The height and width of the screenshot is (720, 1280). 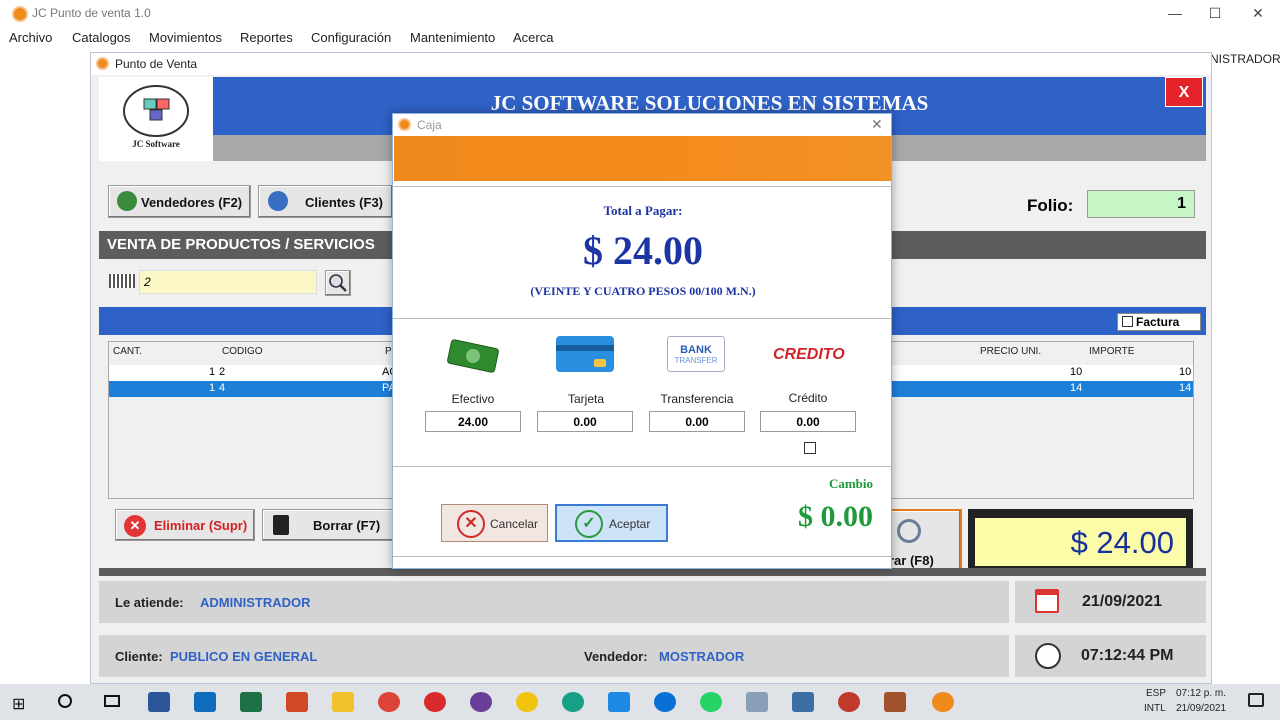 What do you see at coordinates (389, 702) in the screenshot?
I see `chrome-icon` at bounding box center [389, 702].